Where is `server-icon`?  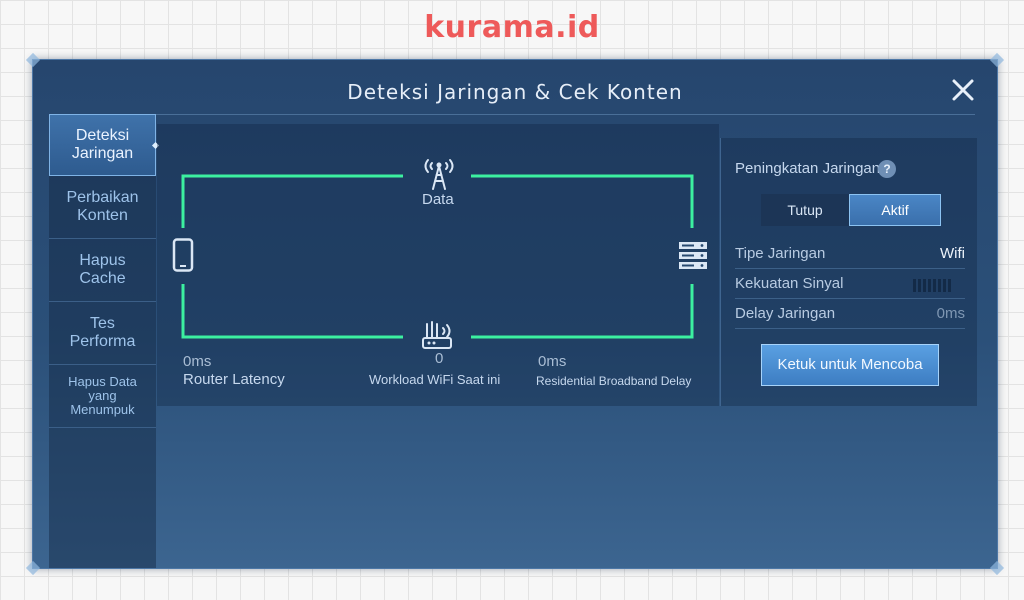 server-icon is located at coordinates (693, 255).